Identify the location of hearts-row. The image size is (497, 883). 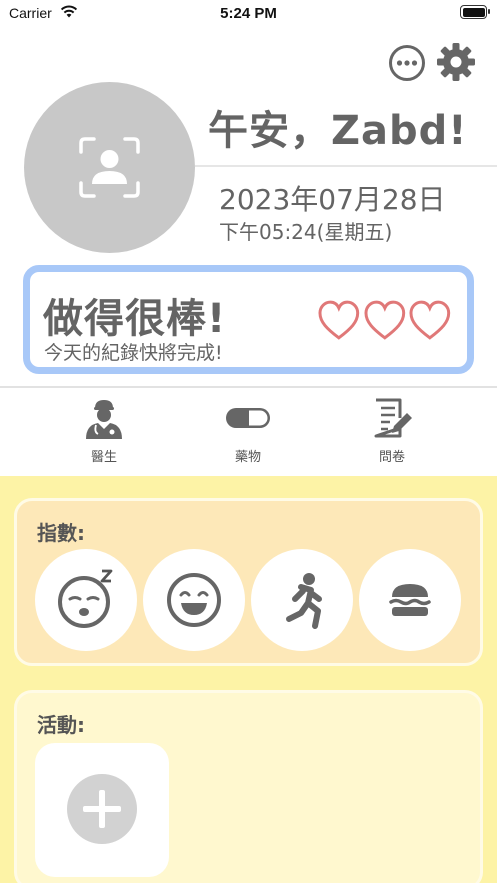
(384, 321).